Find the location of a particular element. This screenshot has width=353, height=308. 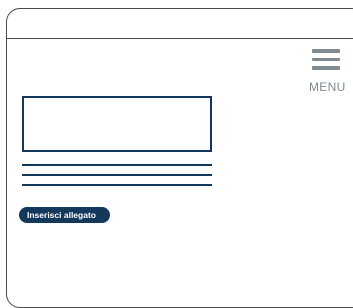

header-divider is located at coordinates (179, 38).